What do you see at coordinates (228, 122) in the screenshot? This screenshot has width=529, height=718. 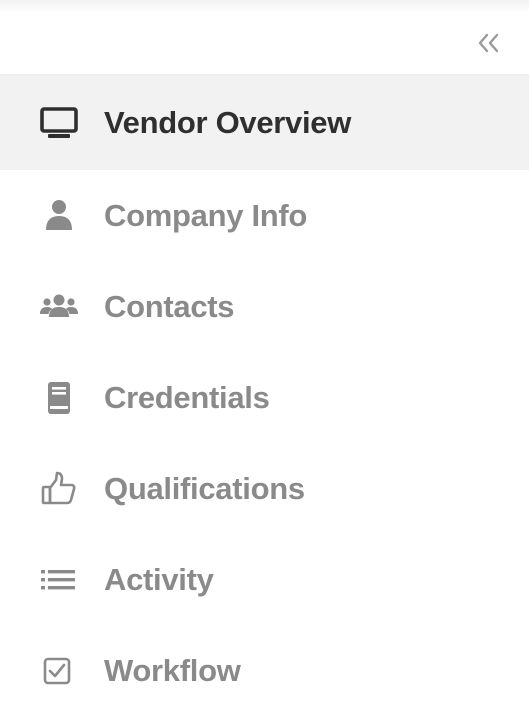 I see `sidebar-item-label: Vendor Overview` at bounding box center [228, 122].